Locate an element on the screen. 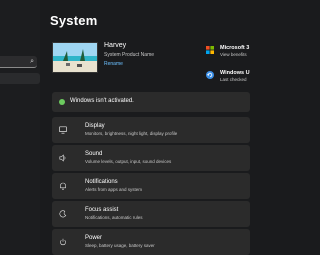  focus-assist-icon is located at coordinates (63, 214).